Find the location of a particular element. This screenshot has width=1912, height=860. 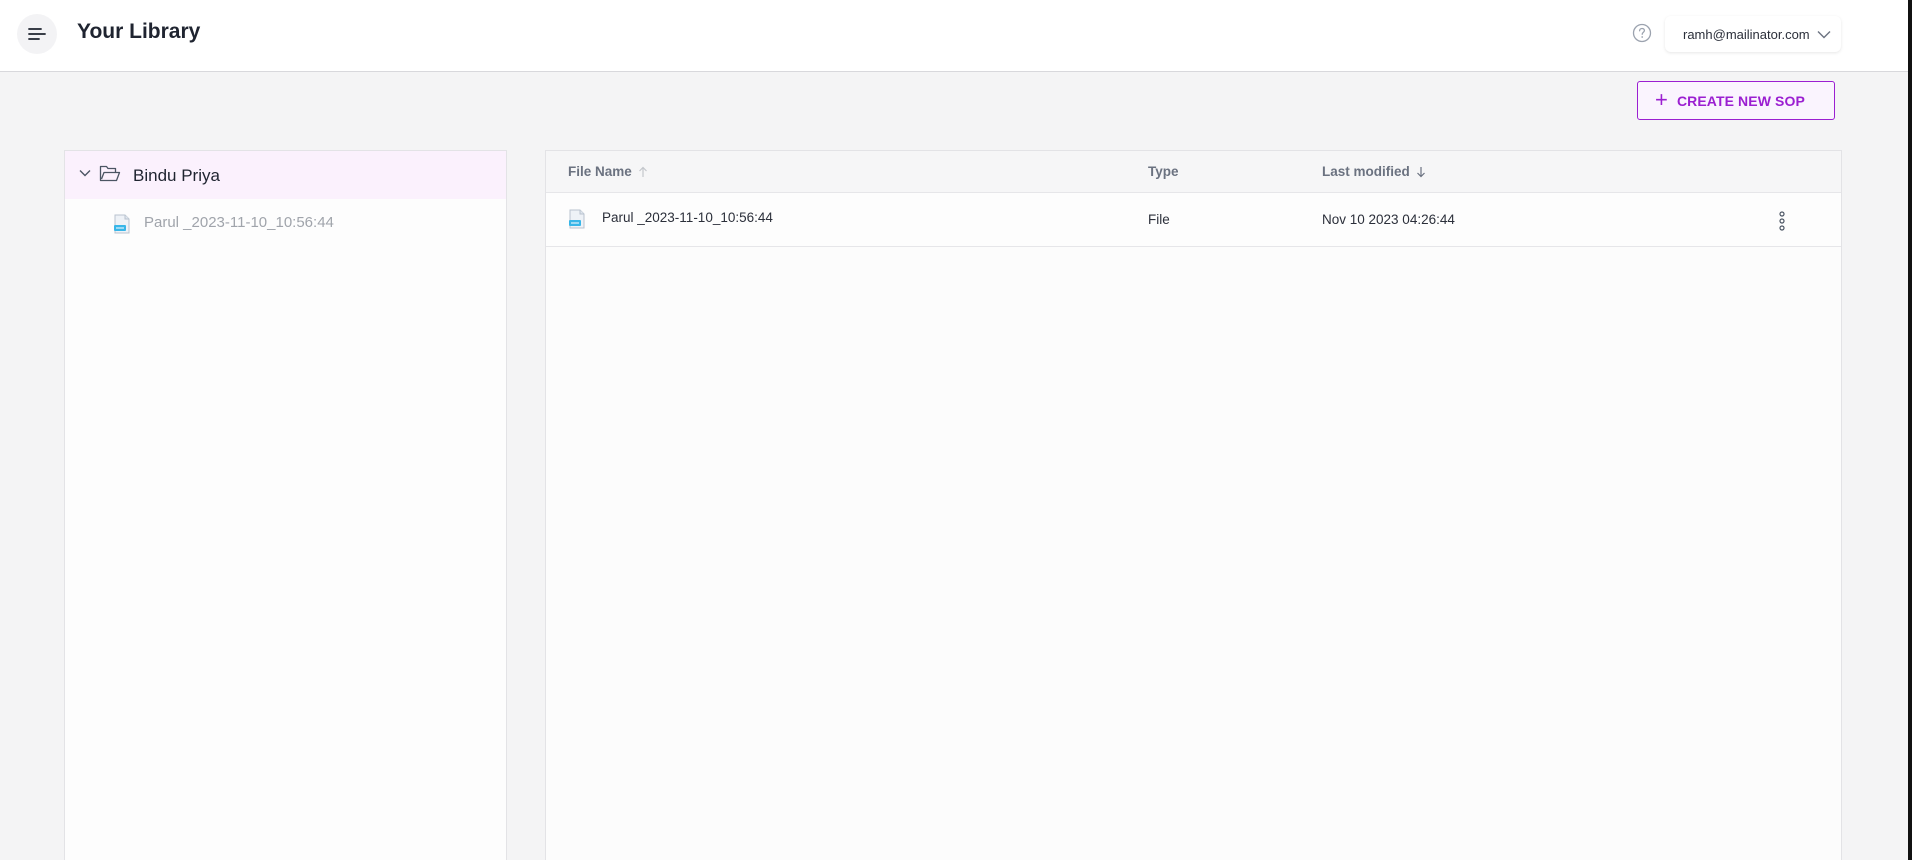

page-title: Your Library is located at coordinates (139, 31).